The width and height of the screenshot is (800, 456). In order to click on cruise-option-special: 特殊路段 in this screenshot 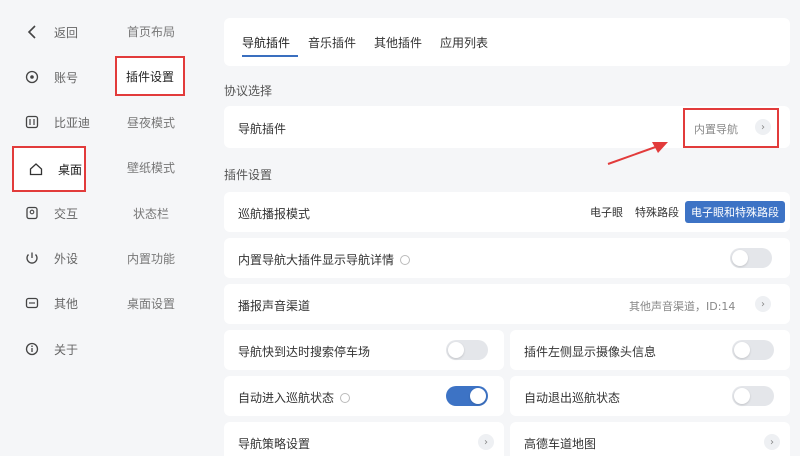, I will do `click(657, 212)`.